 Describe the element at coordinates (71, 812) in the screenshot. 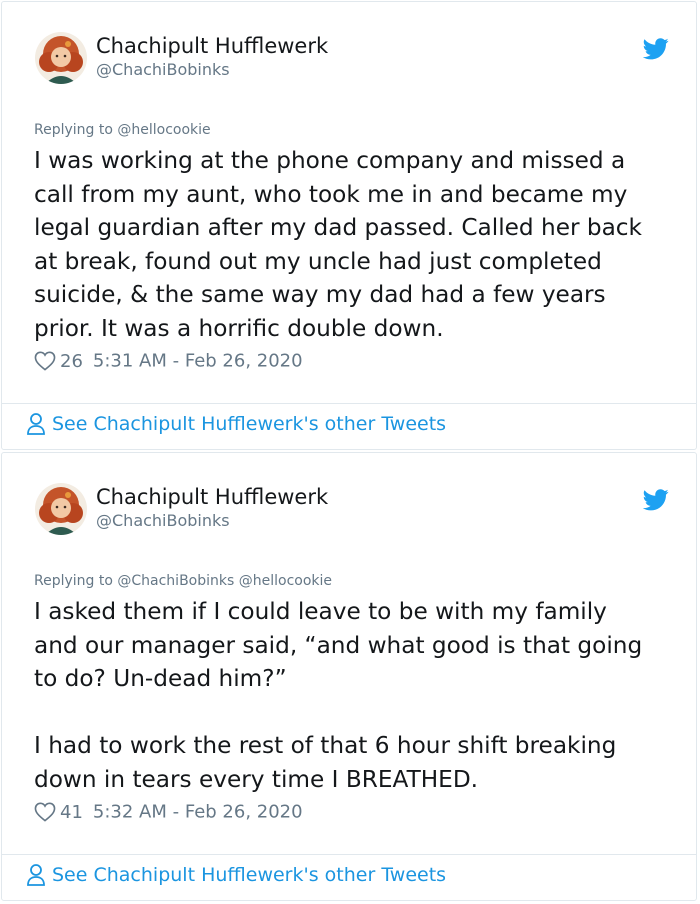

I see `like-count: 41` at that location.